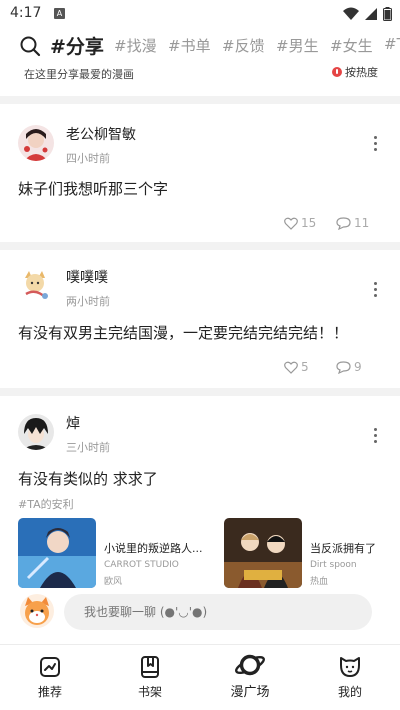 The height and width of the screenshot is (710, 400). Describe the element at coordinates (350, 667) in the screenshot. I see `cat-face-icon` at that location.